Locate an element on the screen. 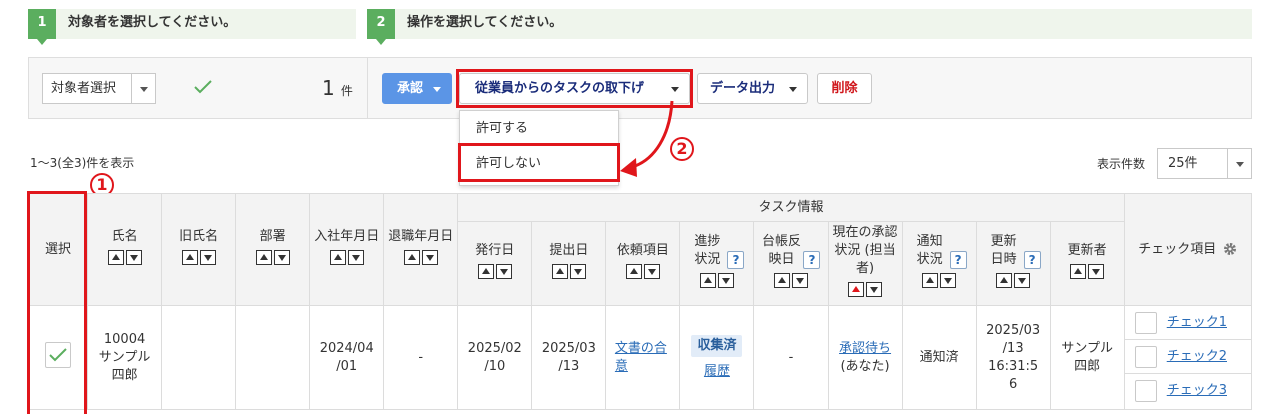 Image resolution: width=1280 pixels, height=414 pixels. per-page-value: 25件 is located at coordinates (1183, 163).